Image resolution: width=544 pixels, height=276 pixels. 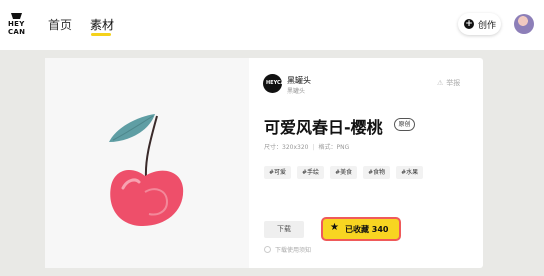 I want to click on tag-item: #食物, so click(x=377, y=172).